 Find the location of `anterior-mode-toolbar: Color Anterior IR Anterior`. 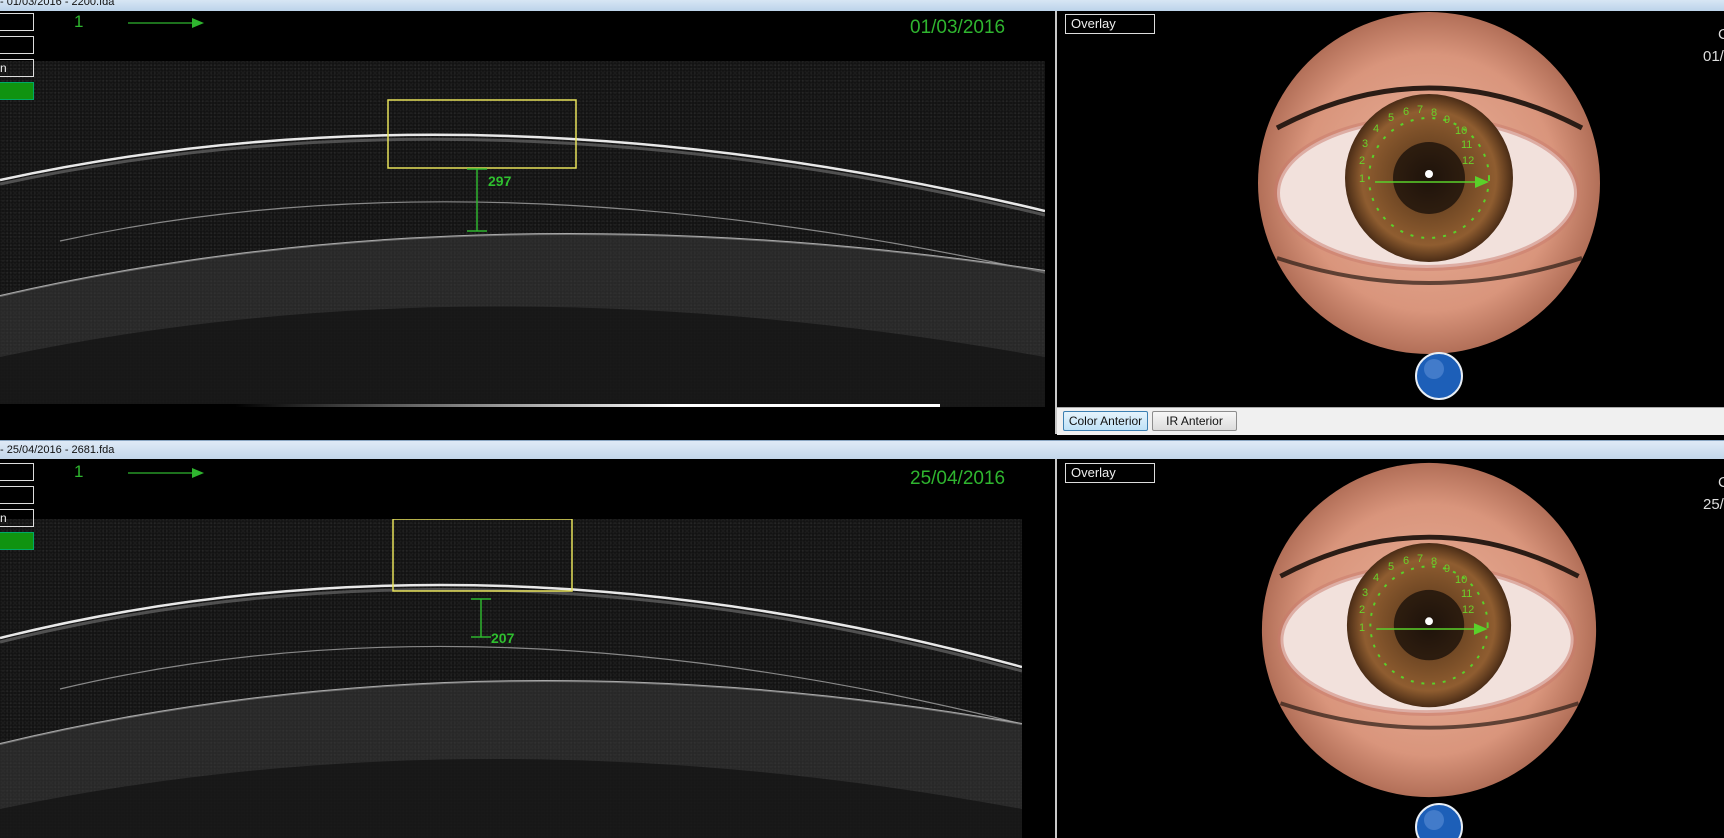

anterior-mode-toolbar: Color Anterior IR Anterior is located at coordinates (1390, 421).